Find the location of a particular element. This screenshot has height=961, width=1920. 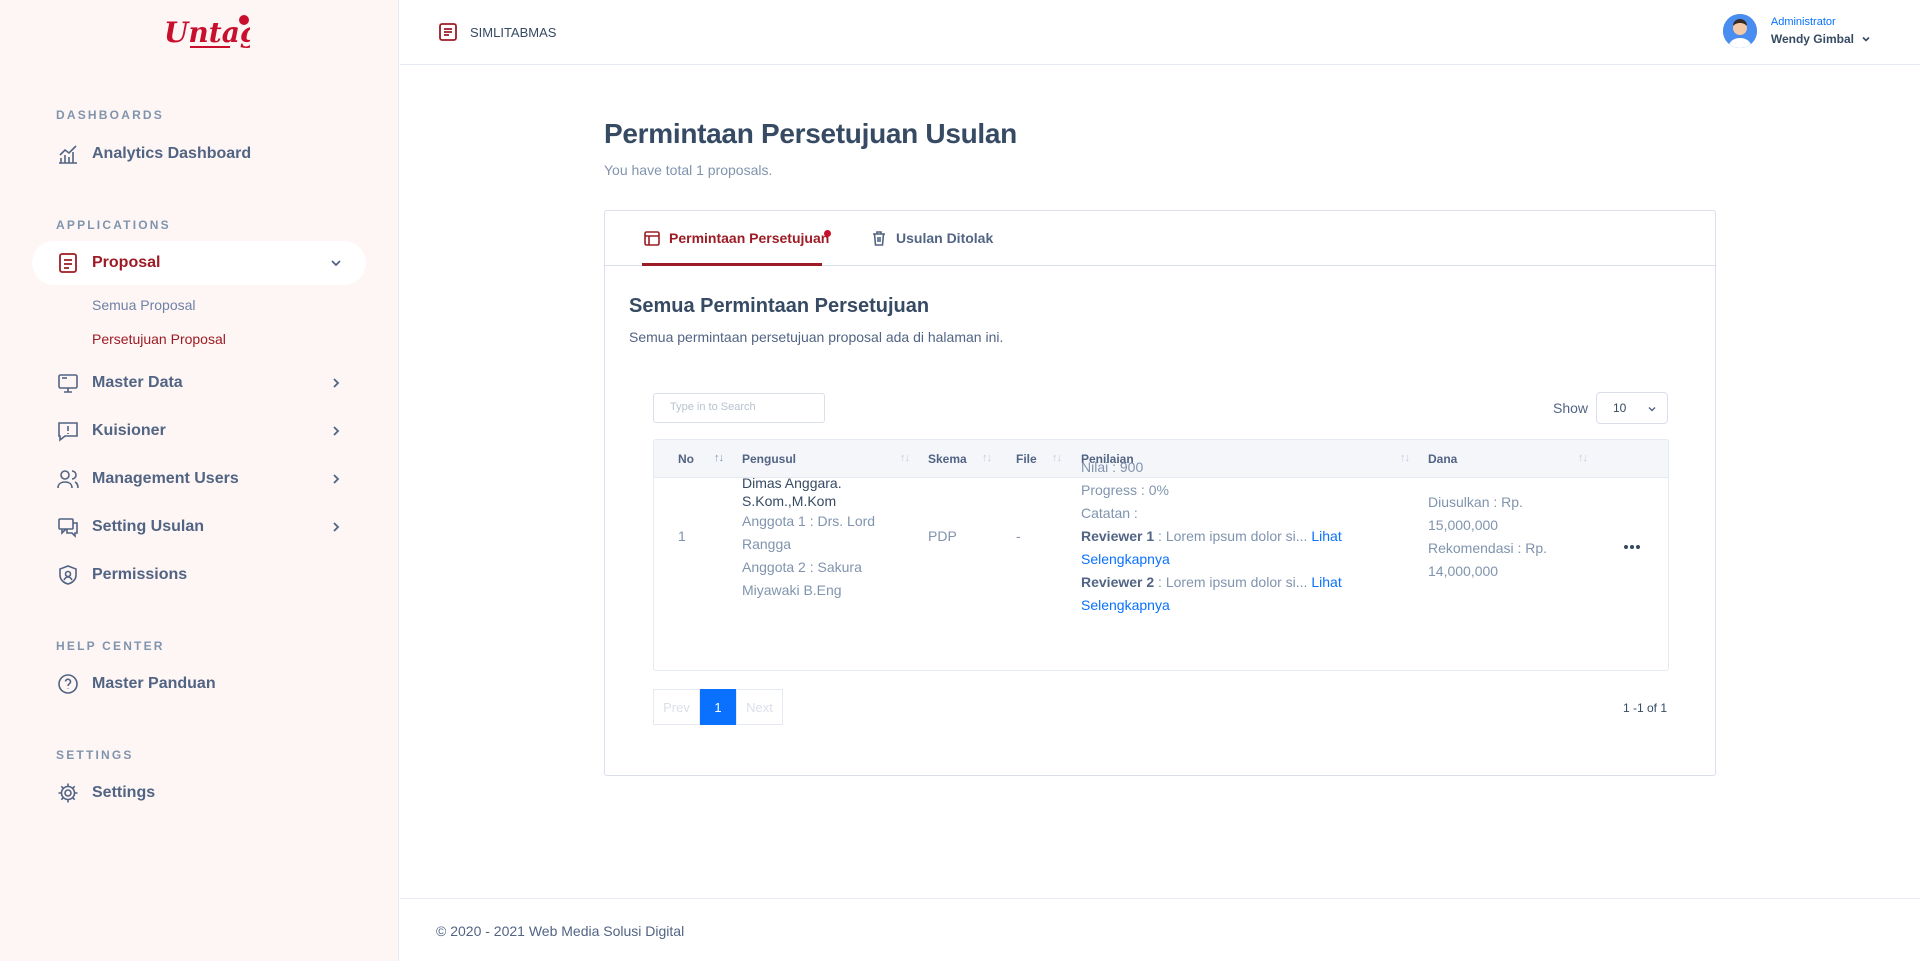

col-dana: Dana is located at coordinates (1442, 459).